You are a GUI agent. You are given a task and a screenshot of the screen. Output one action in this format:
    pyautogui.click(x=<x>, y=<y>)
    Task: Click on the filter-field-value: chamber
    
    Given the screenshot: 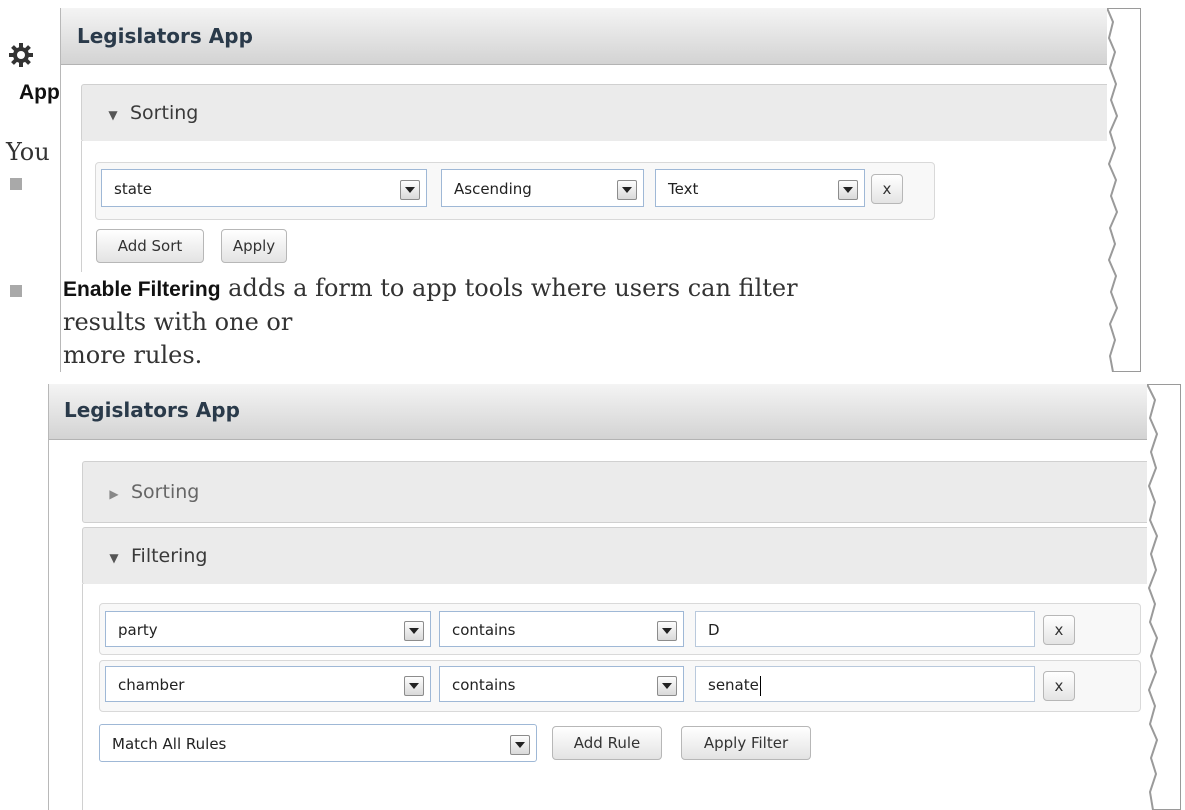 What is the action you would take?
    pyautogui.click(x=151, y=685)
    